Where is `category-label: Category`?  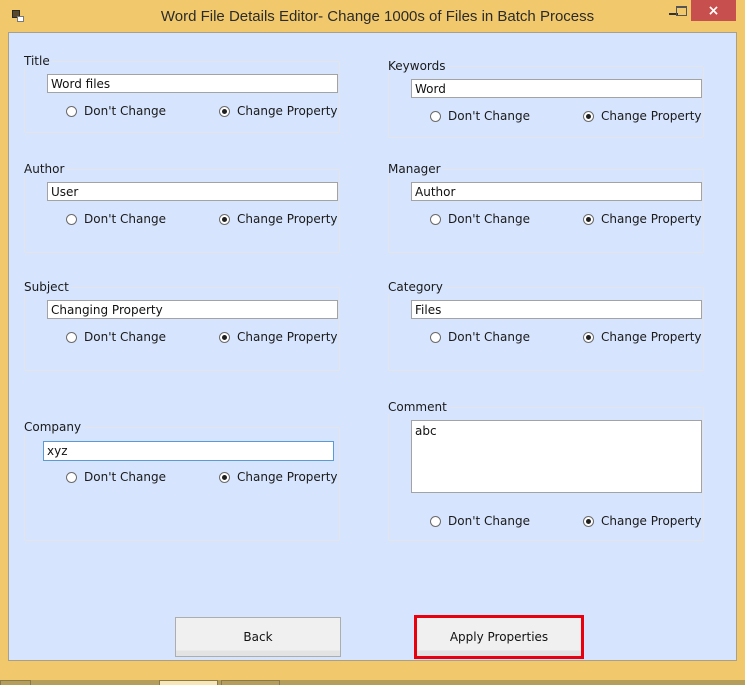 category-label: Category is located at coordinates (415, 287).